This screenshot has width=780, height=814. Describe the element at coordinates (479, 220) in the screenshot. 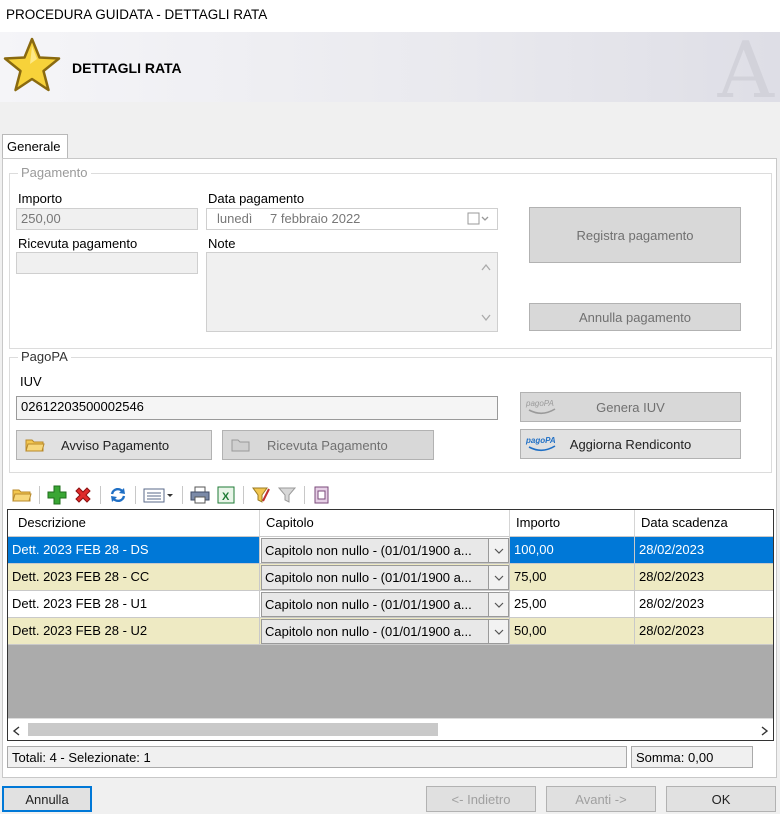

I see `calendar-dropdown-icon` at that location.